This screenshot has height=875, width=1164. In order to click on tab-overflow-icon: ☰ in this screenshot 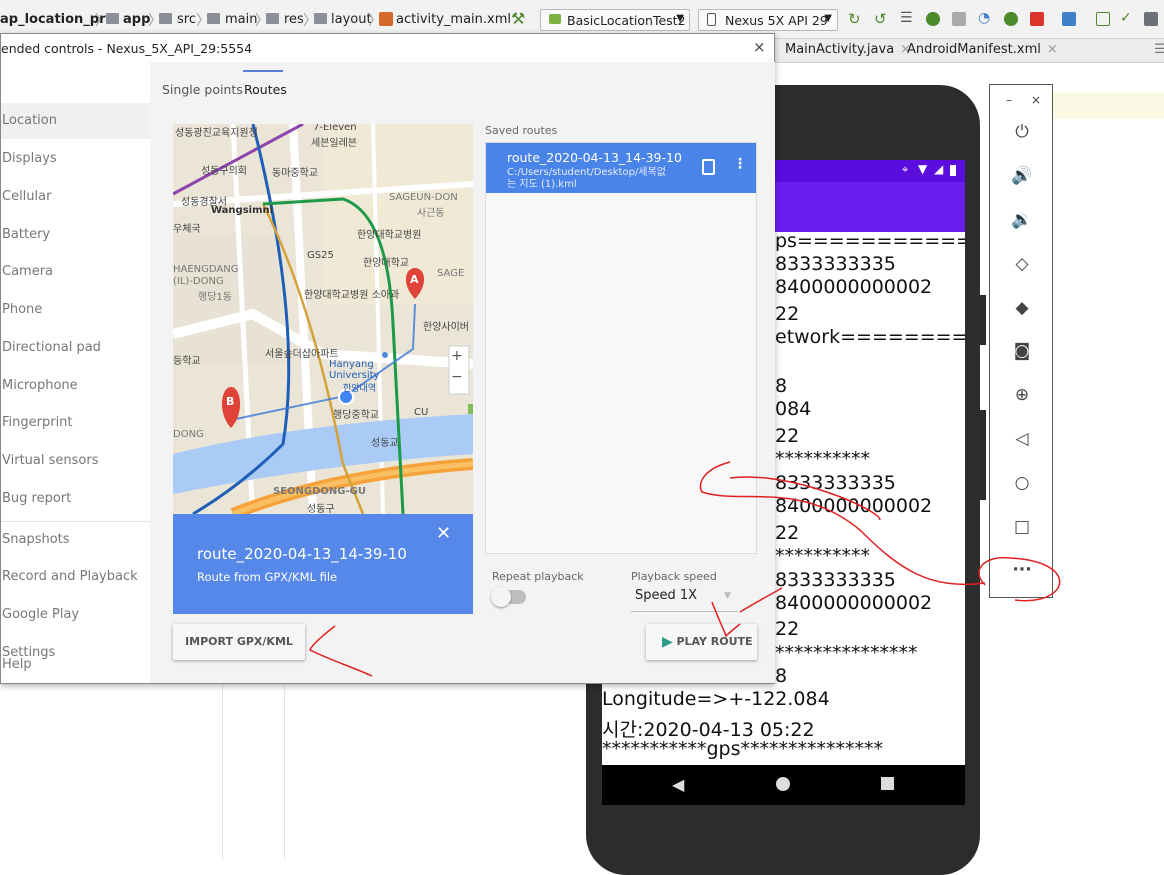, I will do `click(1159, 49)`.